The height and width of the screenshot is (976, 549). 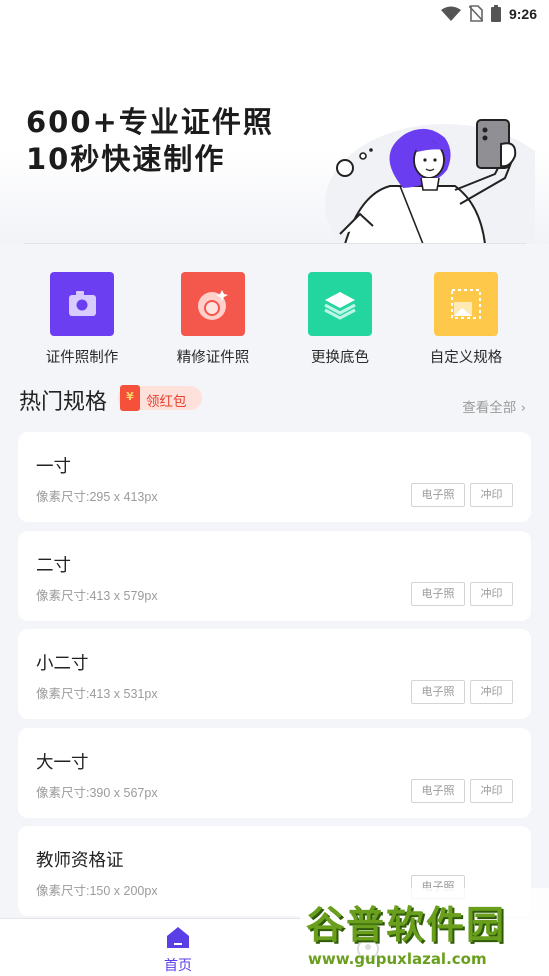 What do you see at coordinates (178, 966) in the screenshot?
I see `nav-home-label: 首页` at bounding box center [178, 966].